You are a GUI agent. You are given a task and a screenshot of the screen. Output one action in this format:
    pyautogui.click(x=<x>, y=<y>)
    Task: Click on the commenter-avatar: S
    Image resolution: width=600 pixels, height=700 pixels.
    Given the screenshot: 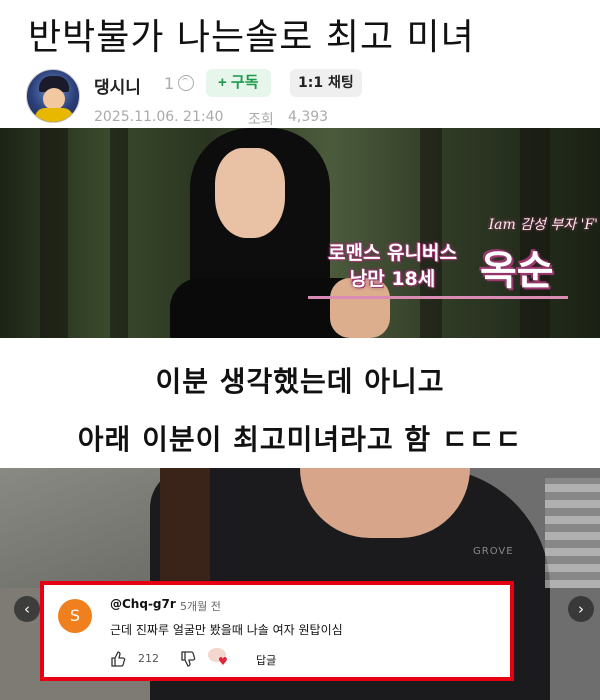 What is the action you would take?
    pyautogui.click(x=75, y=616)
    